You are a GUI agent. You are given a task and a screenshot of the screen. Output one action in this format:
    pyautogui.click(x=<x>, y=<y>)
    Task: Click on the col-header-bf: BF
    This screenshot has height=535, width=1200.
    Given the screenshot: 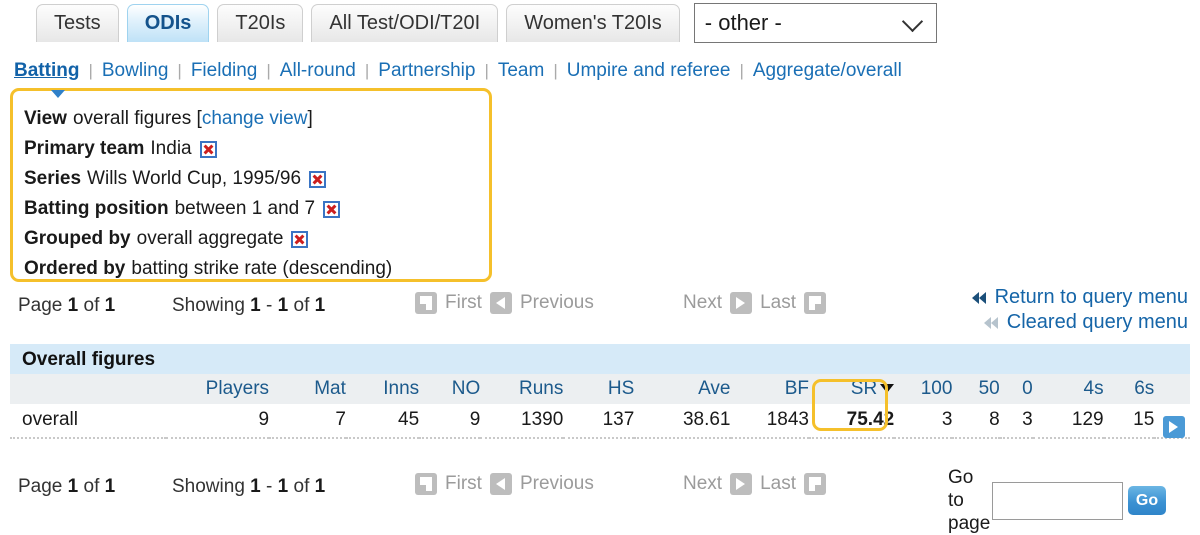 What is the action you would take?
    pyautogui.click(x=770, y=389)
    